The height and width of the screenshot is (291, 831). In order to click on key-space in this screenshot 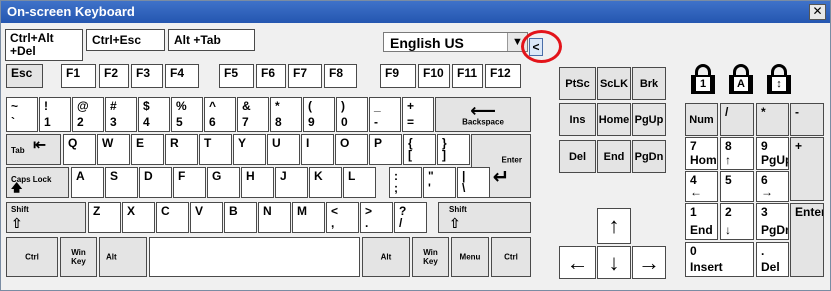, I will do `click(254, 257)`.